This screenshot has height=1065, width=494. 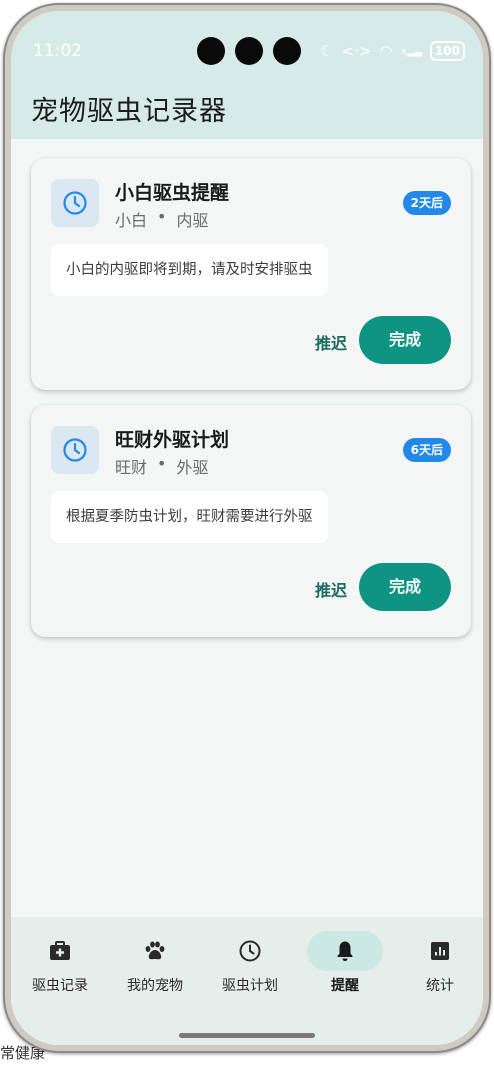 What do you see at coordinates (155, 986) in the screenshot?
I see `nav-label: 我的宠物` at bounding box center [155, 986].